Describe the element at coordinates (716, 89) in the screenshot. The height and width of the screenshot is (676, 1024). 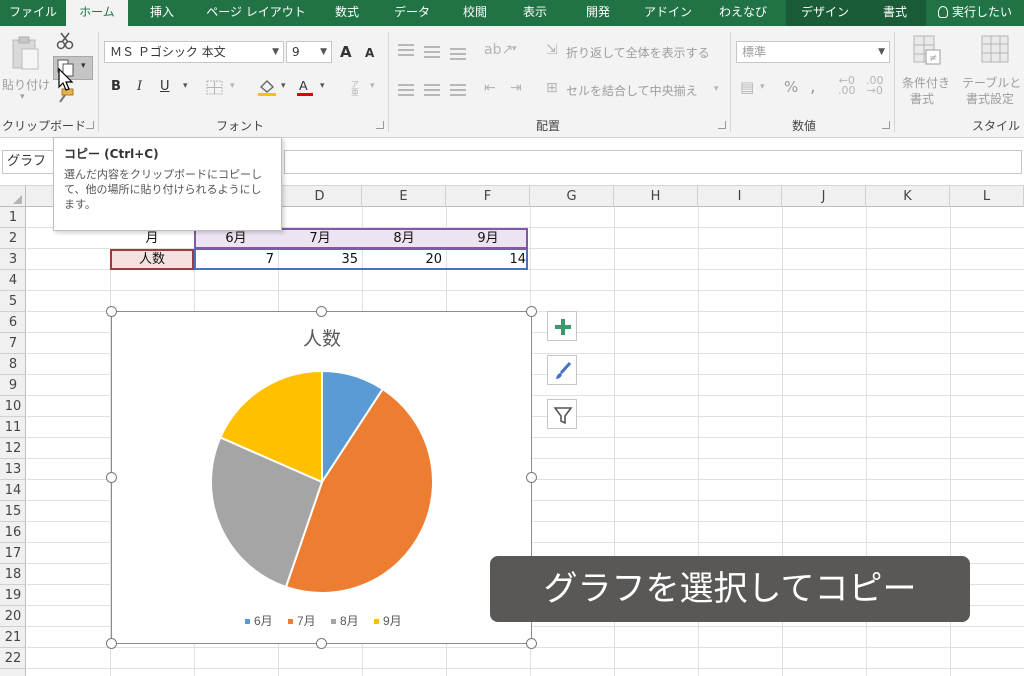
I see `merge-dropdown-icon: ▾` at that location.